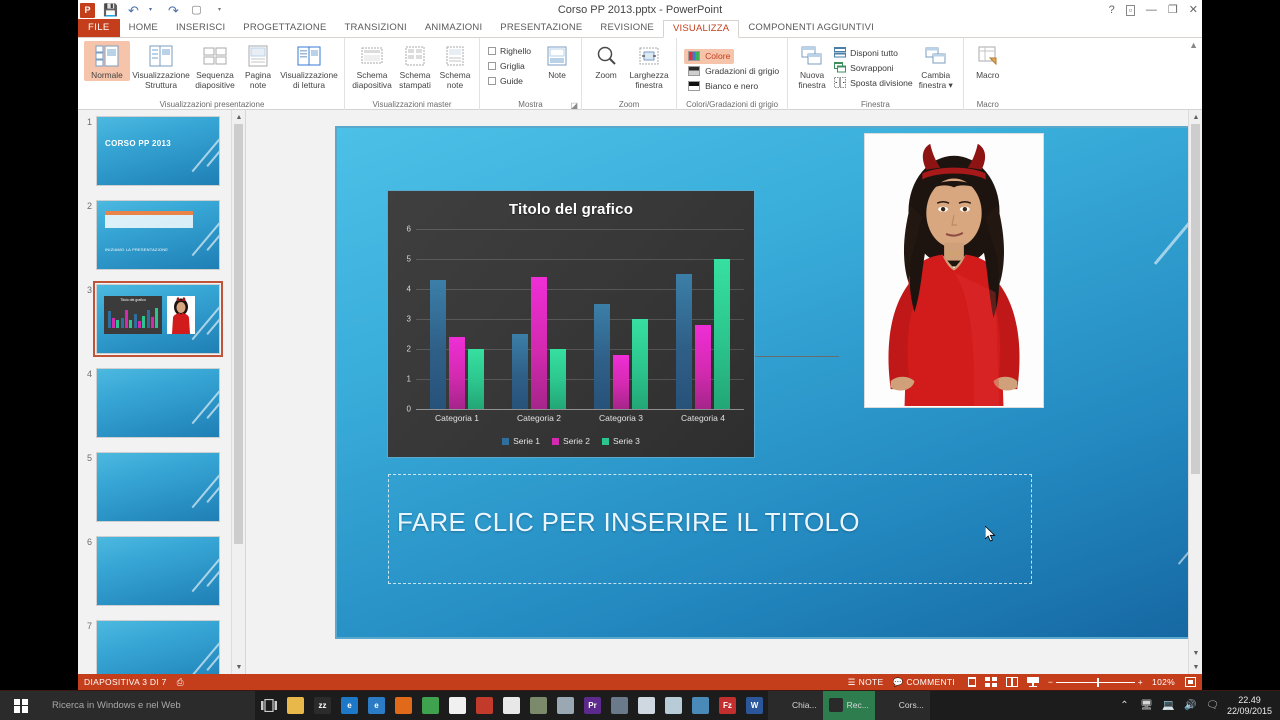  I want to click on internet-explorer-icon: e, so click(376, 705).